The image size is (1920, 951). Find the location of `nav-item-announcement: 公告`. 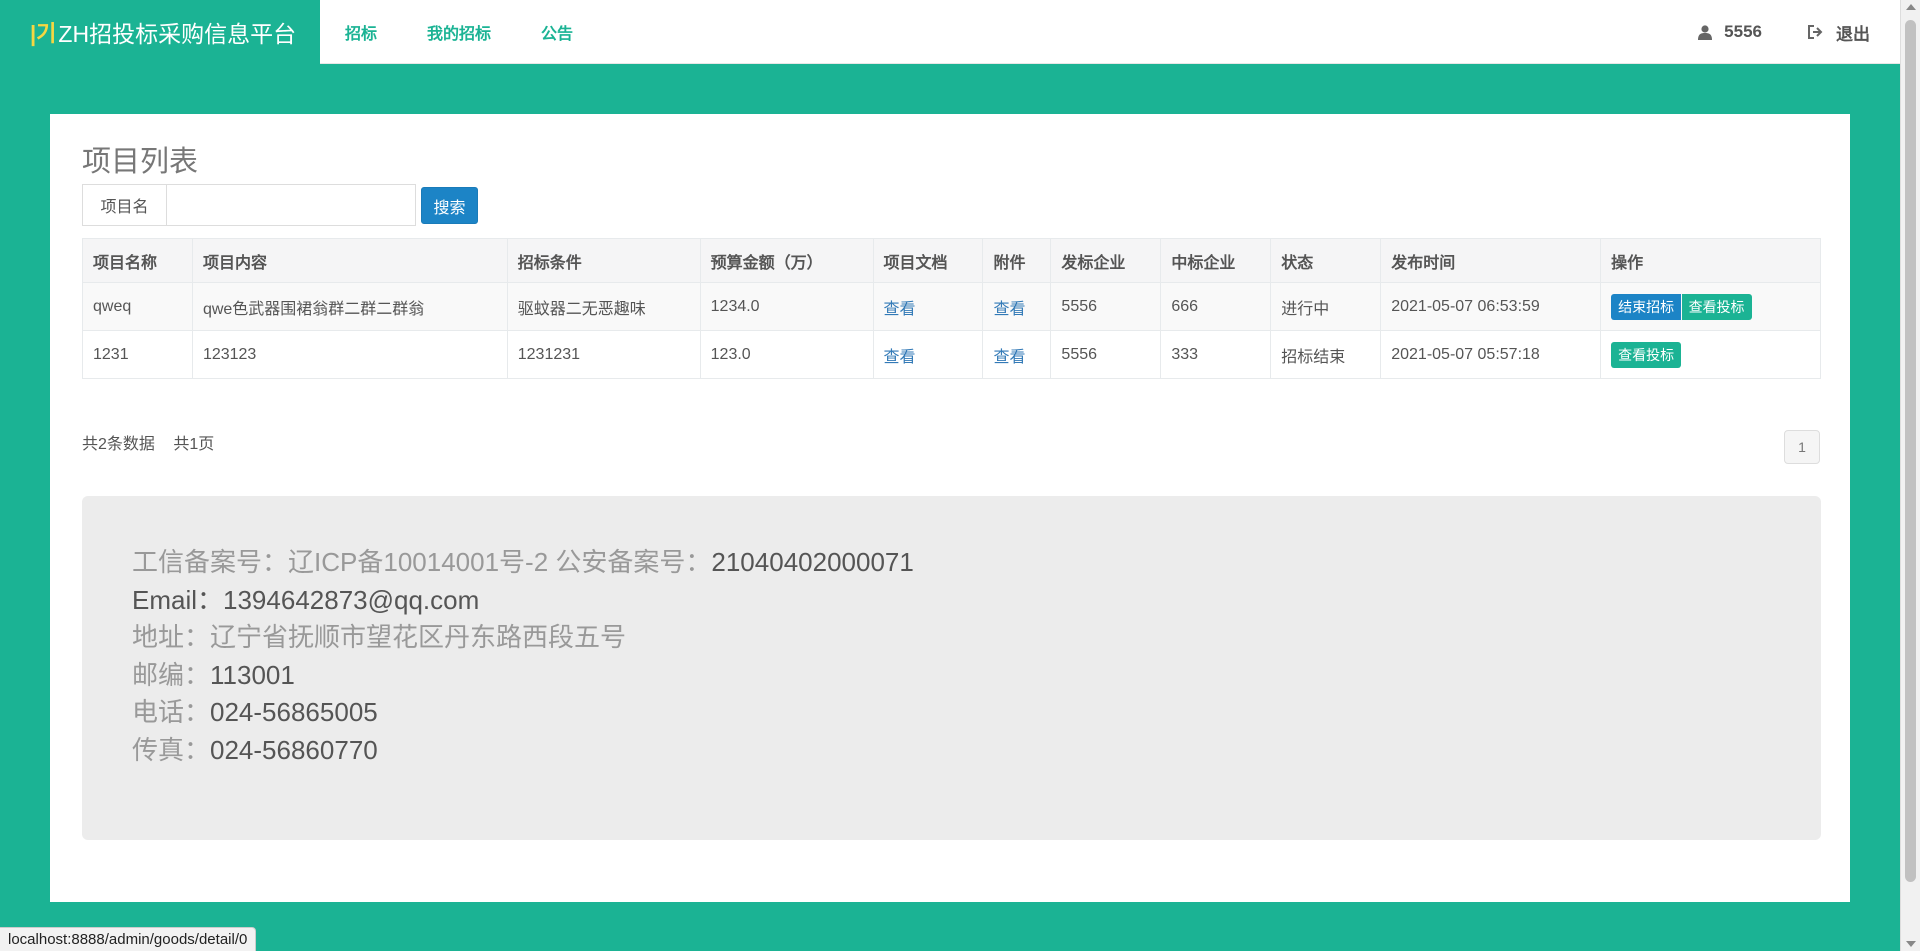

nav-item-announcement: 公告 is located at coordinates (557, 32).